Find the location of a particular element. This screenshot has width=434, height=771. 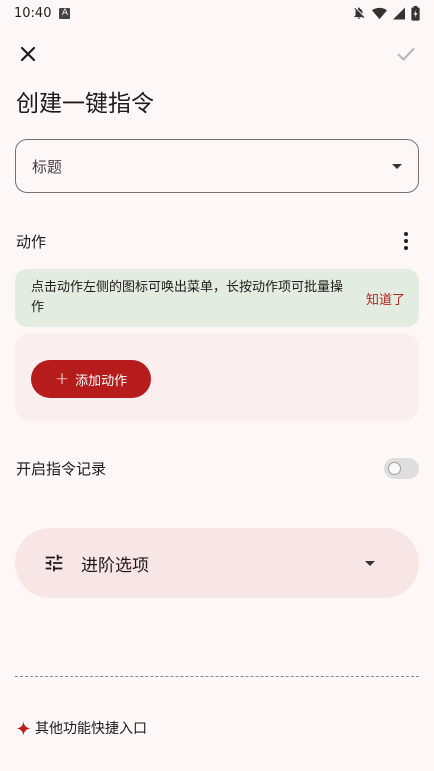

record-setting-label: 开启指令记录 is located at coordinates (61, 468).